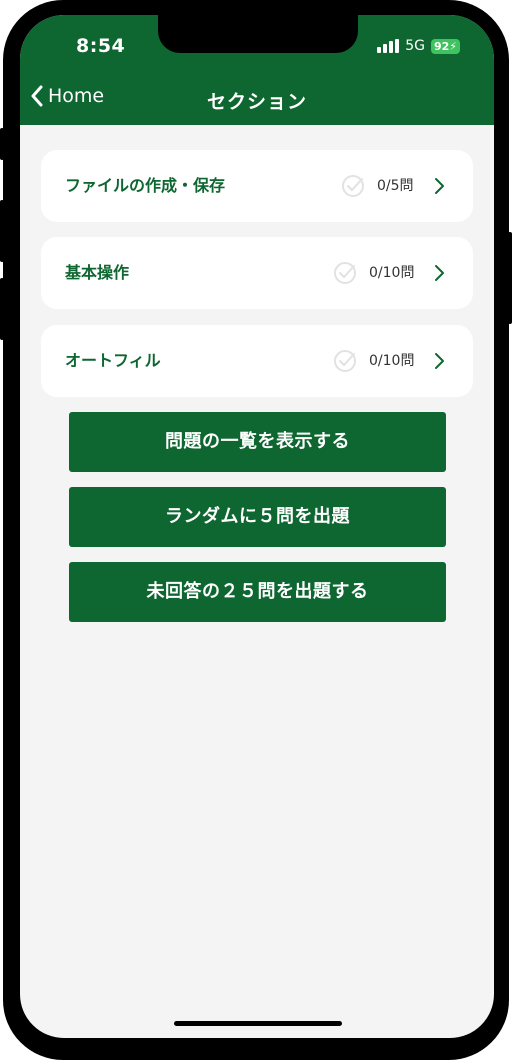  I want to click on section-count: 0/5問, so click(395, 186).